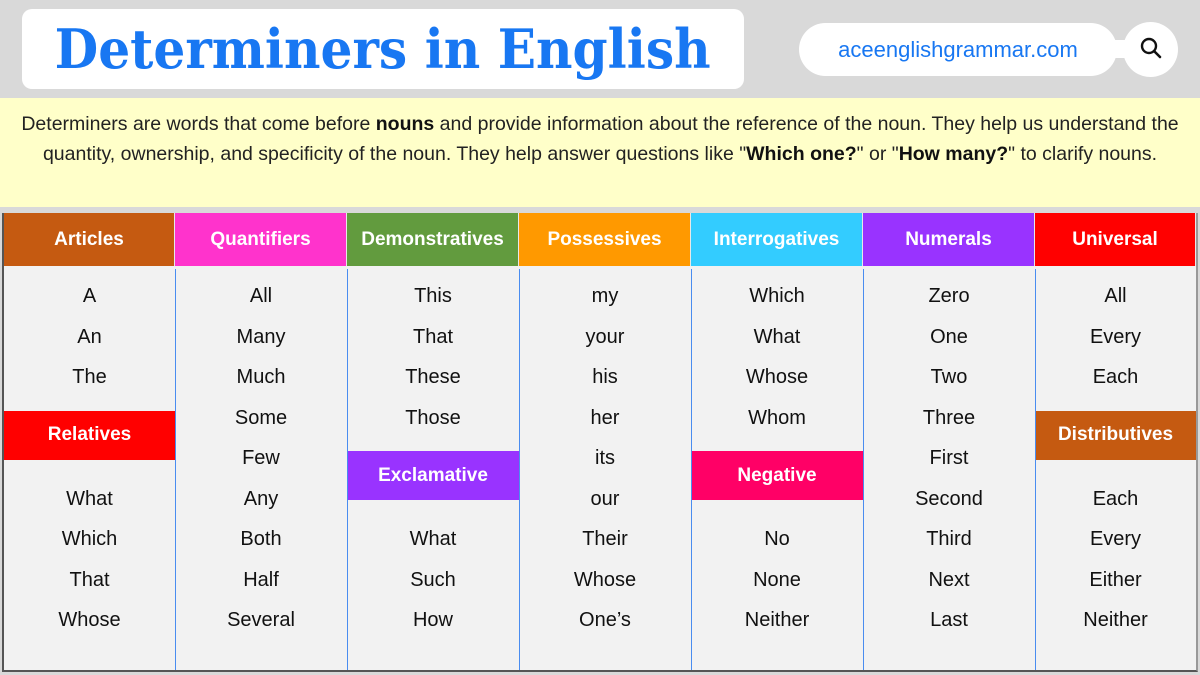 The image size is (1200, 675). What do you see at coordinates (89, 239) in the screenshot?
I see `header-articles: Articles` at bounding box center [89, 239].